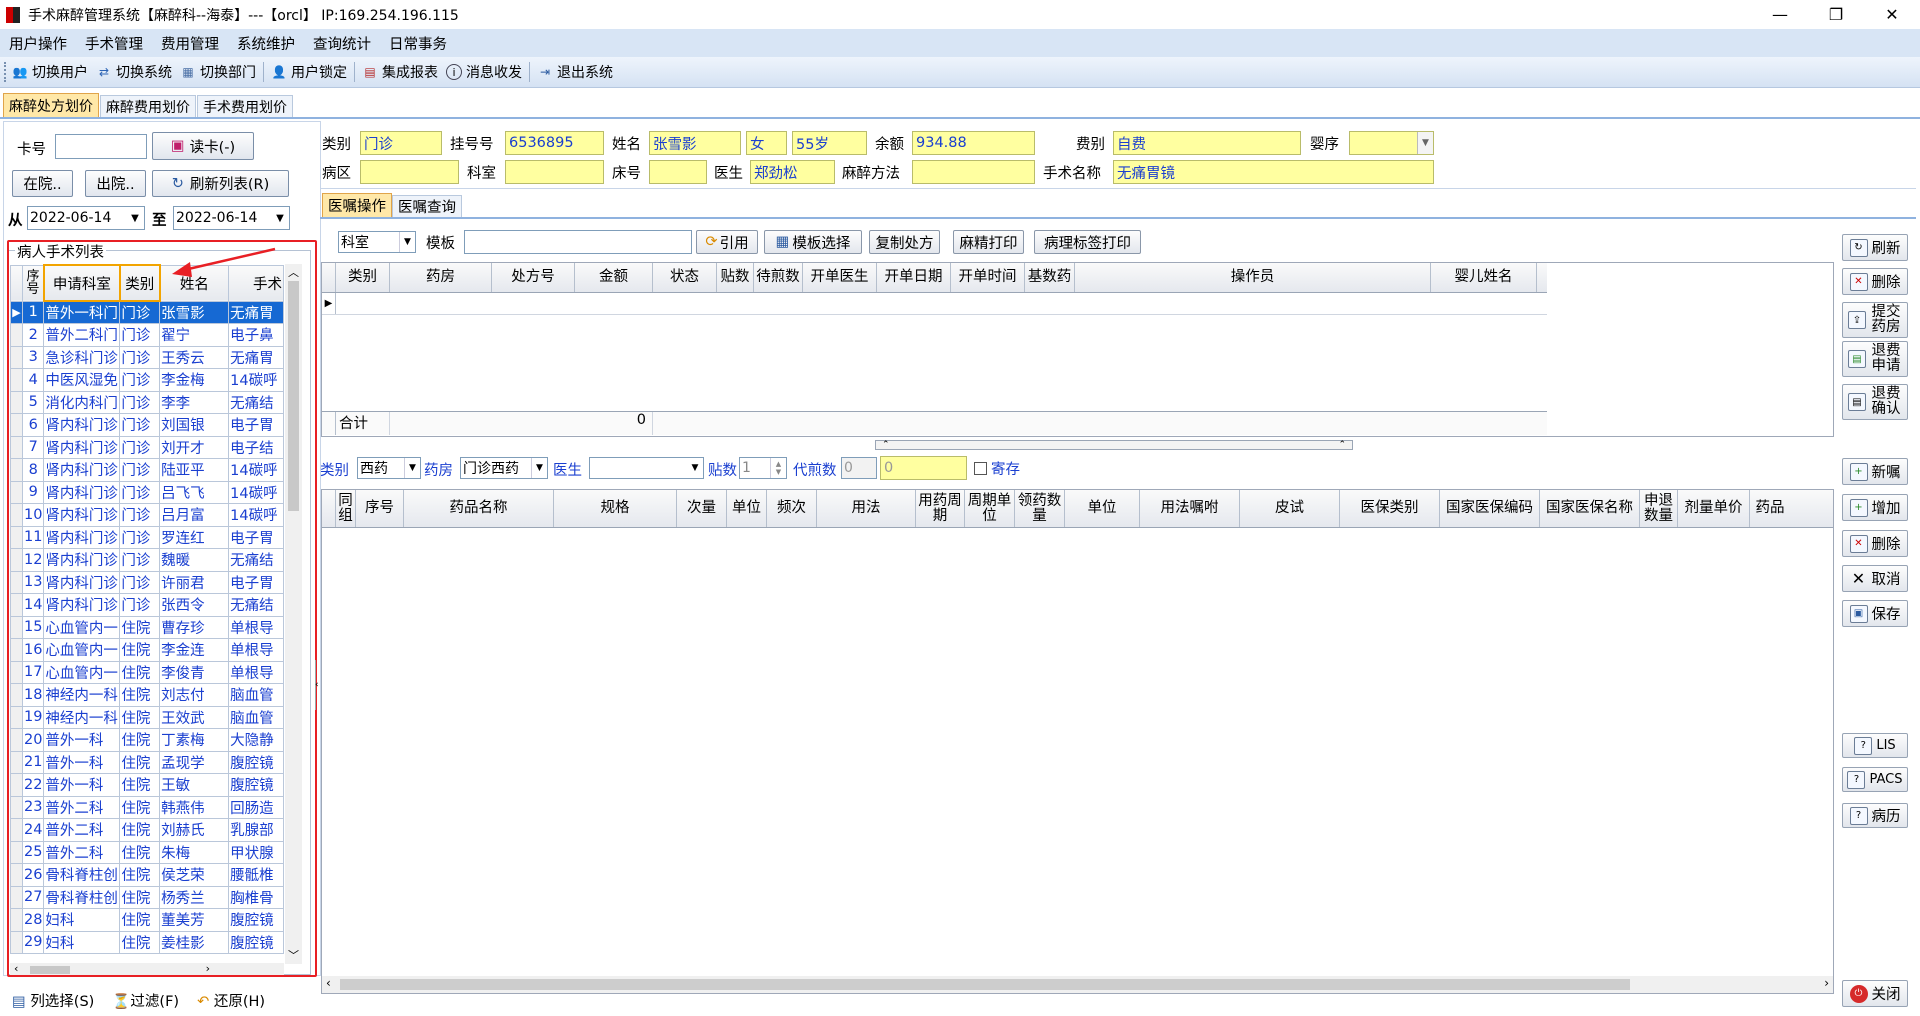 This screenshot has width=1920, height=1016. What do you see at coordinates (923, 468) in the screenshot?
I see `decoct-amount-field: 0` at bounding box center [923, 468].